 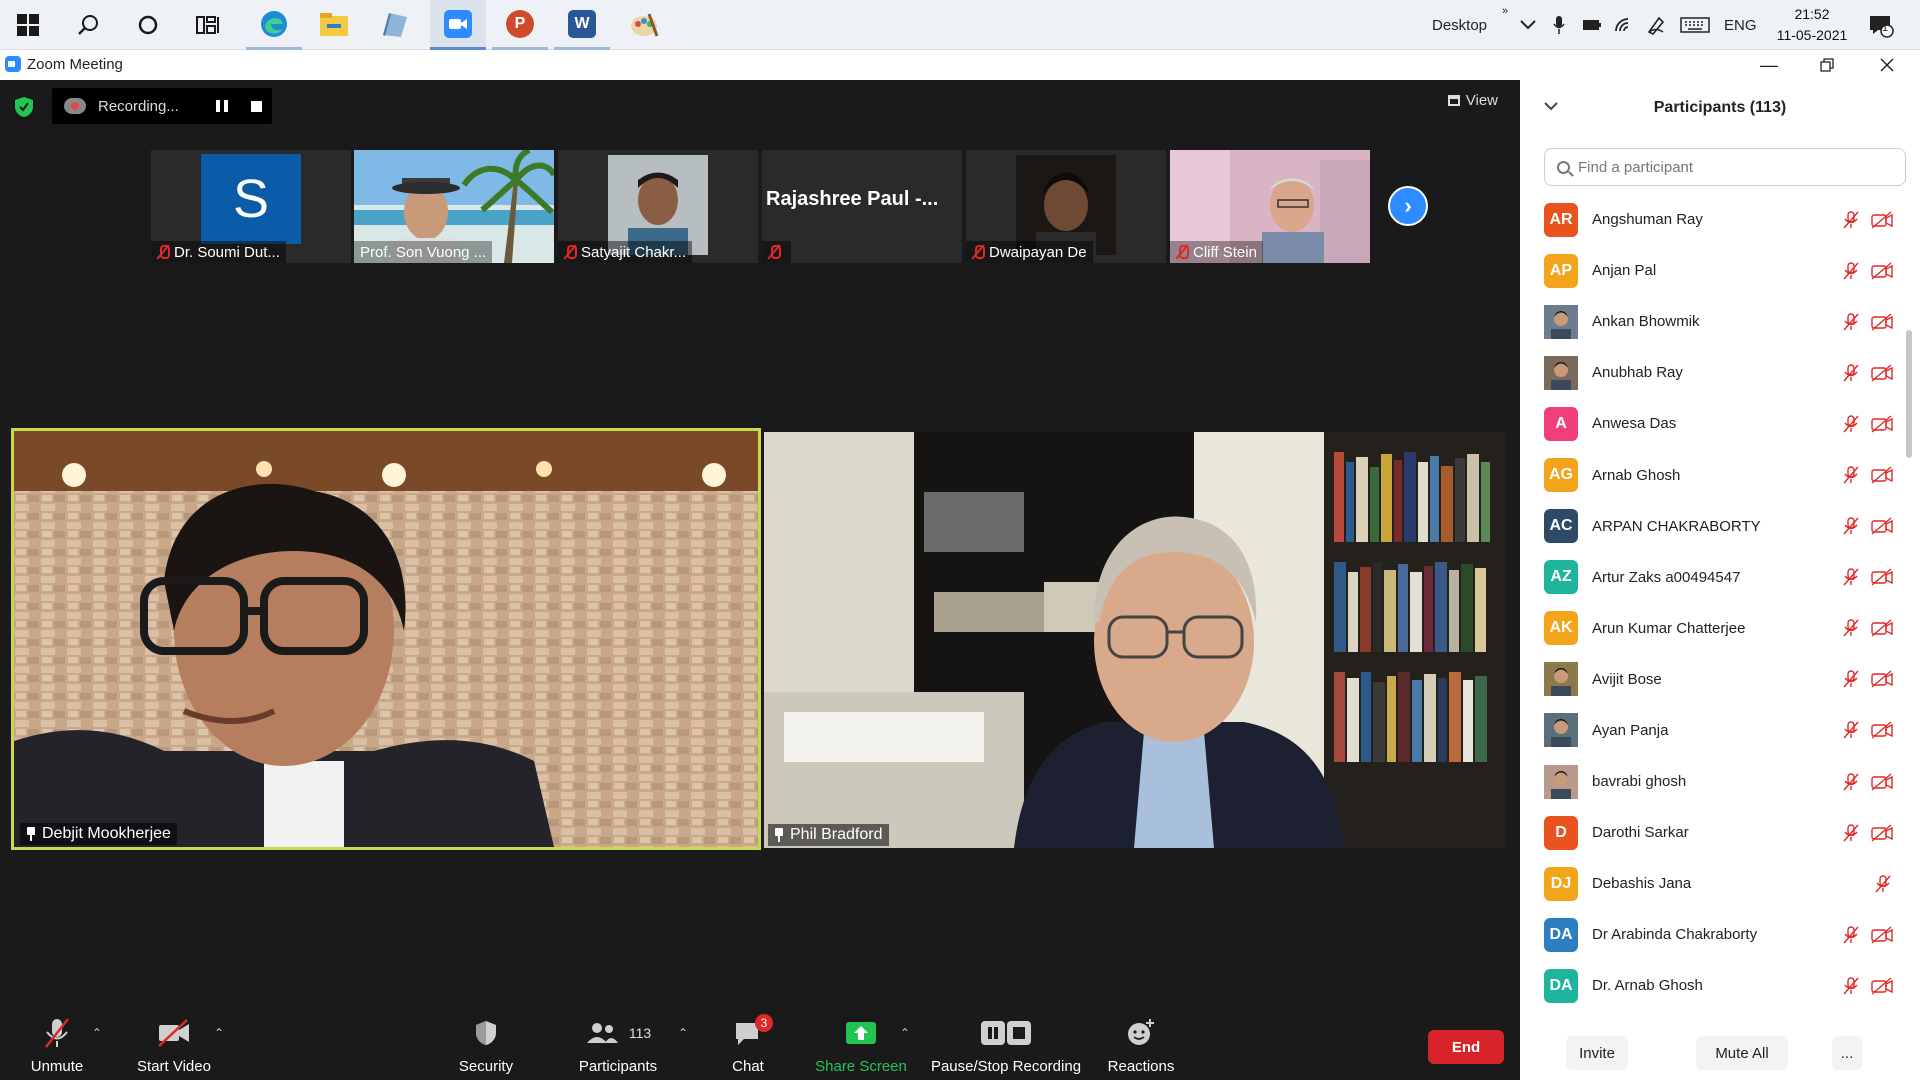 What do you see at coordinates (1715, 730) in the screenshot?
I see `participant-row: Ayan Panja` at bounding box center [1715, 730].